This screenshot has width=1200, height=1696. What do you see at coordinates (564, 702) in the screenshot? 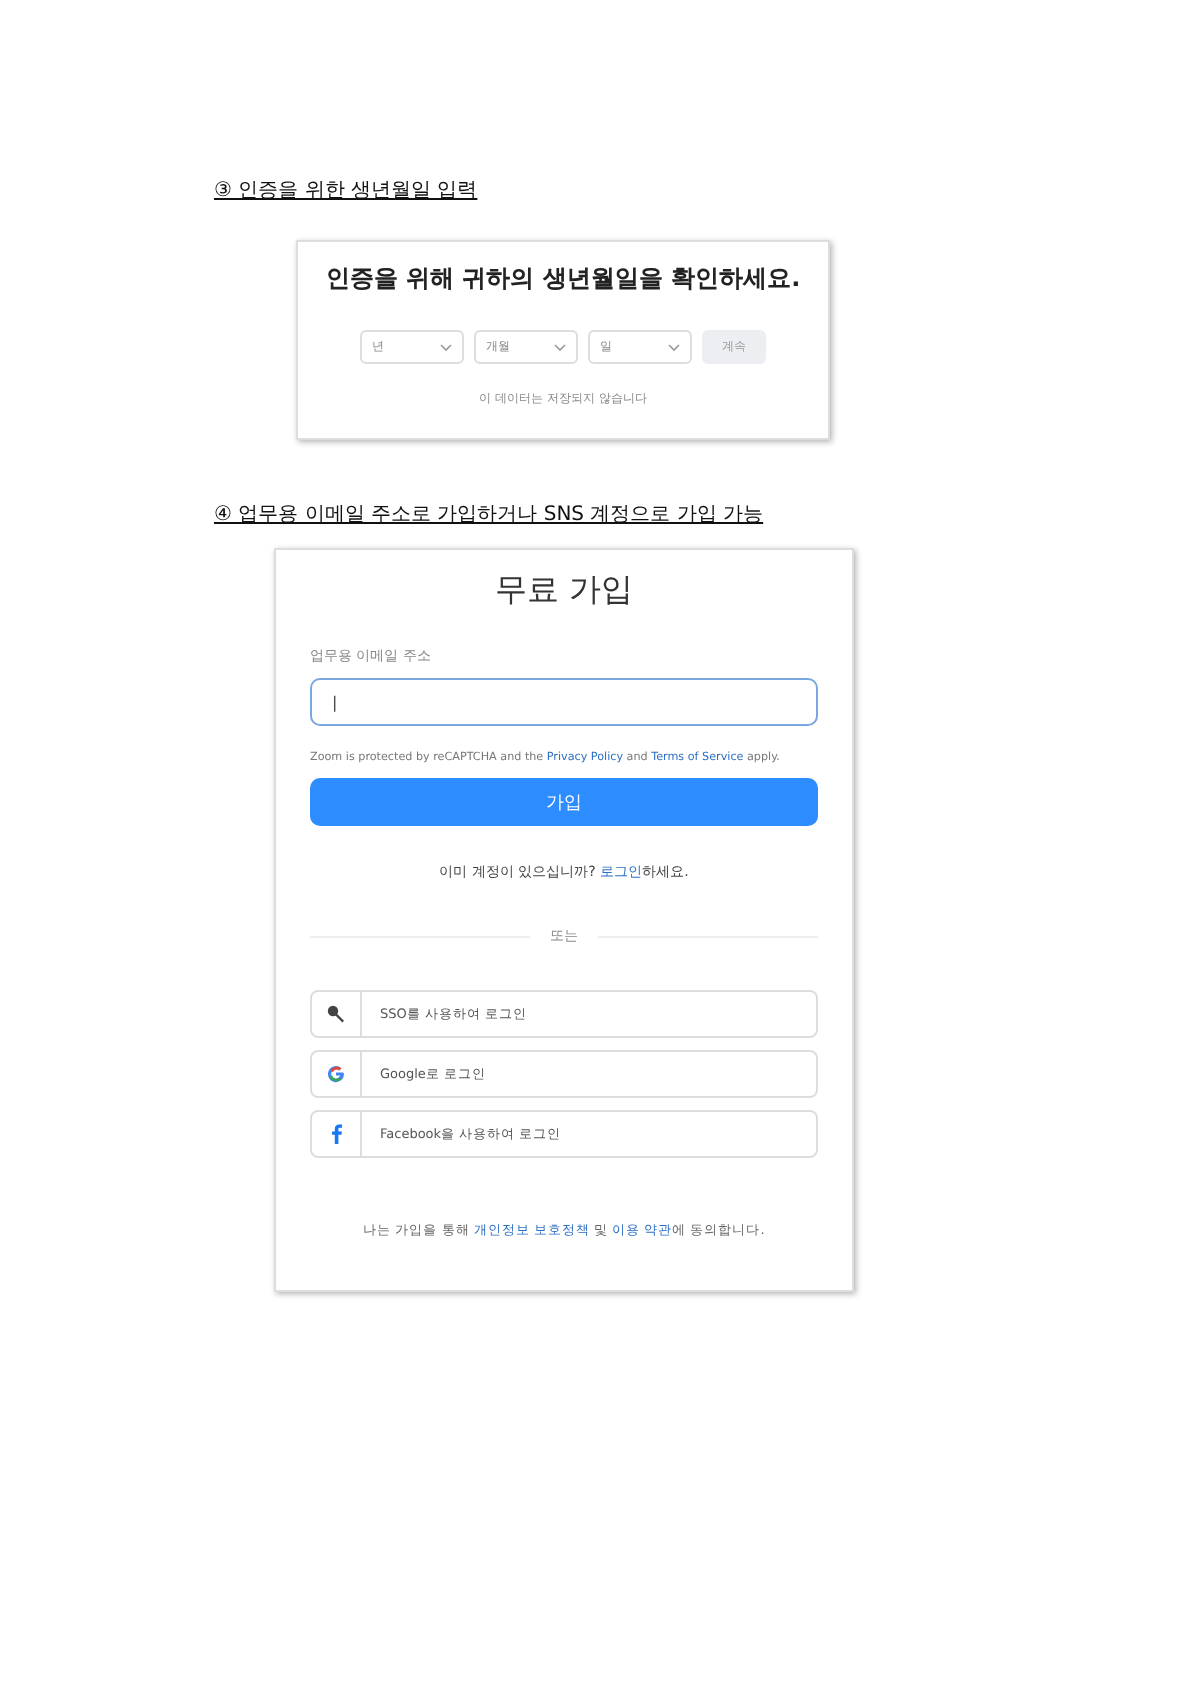
I see `email-field: |` at bounding box center [564, 702].